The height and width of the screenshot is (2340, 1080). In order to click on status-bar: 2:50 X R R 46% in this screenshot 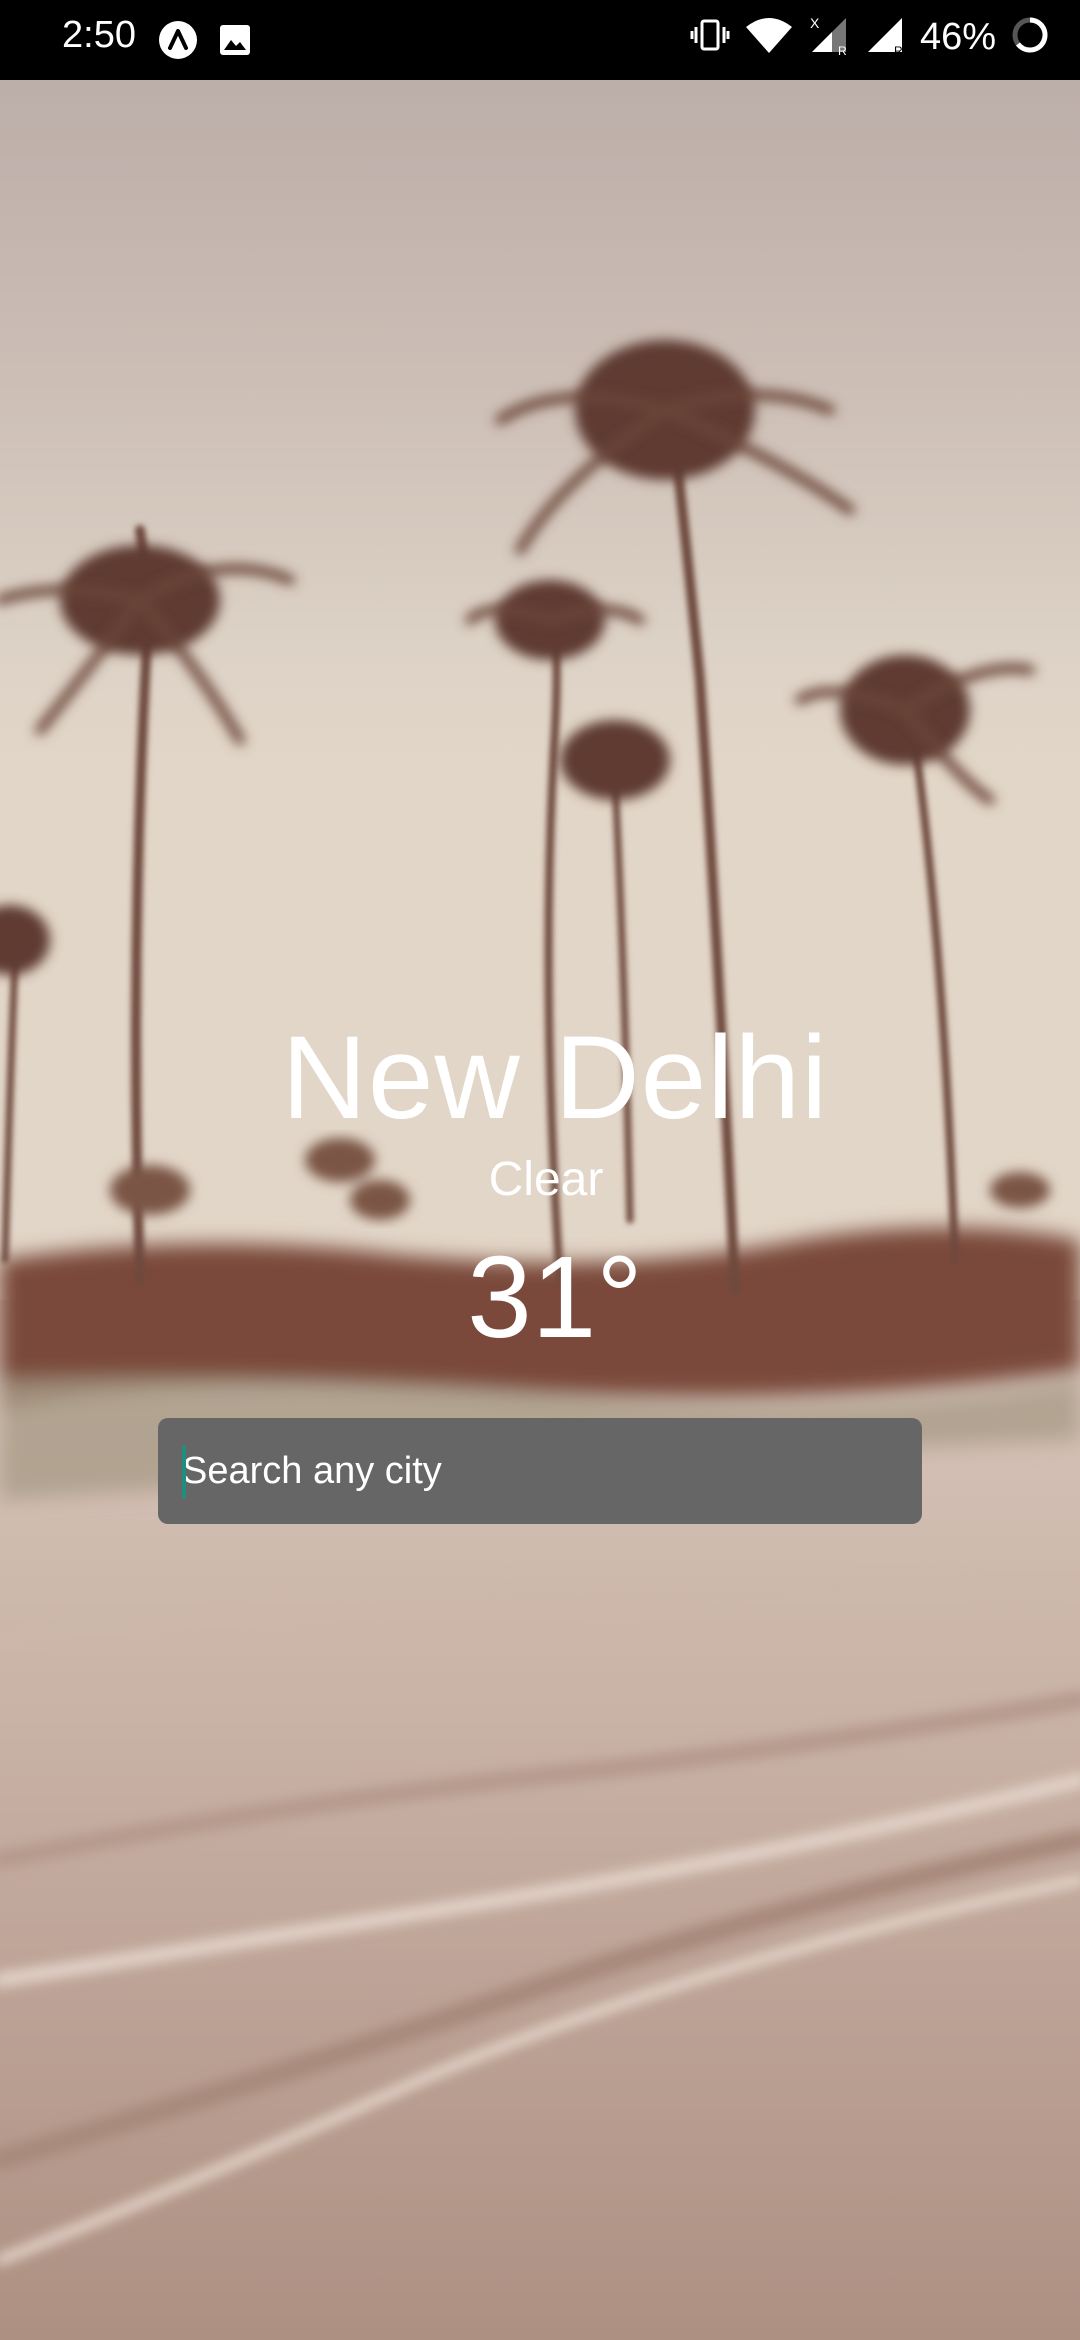, I will do `click(540, 40)`.